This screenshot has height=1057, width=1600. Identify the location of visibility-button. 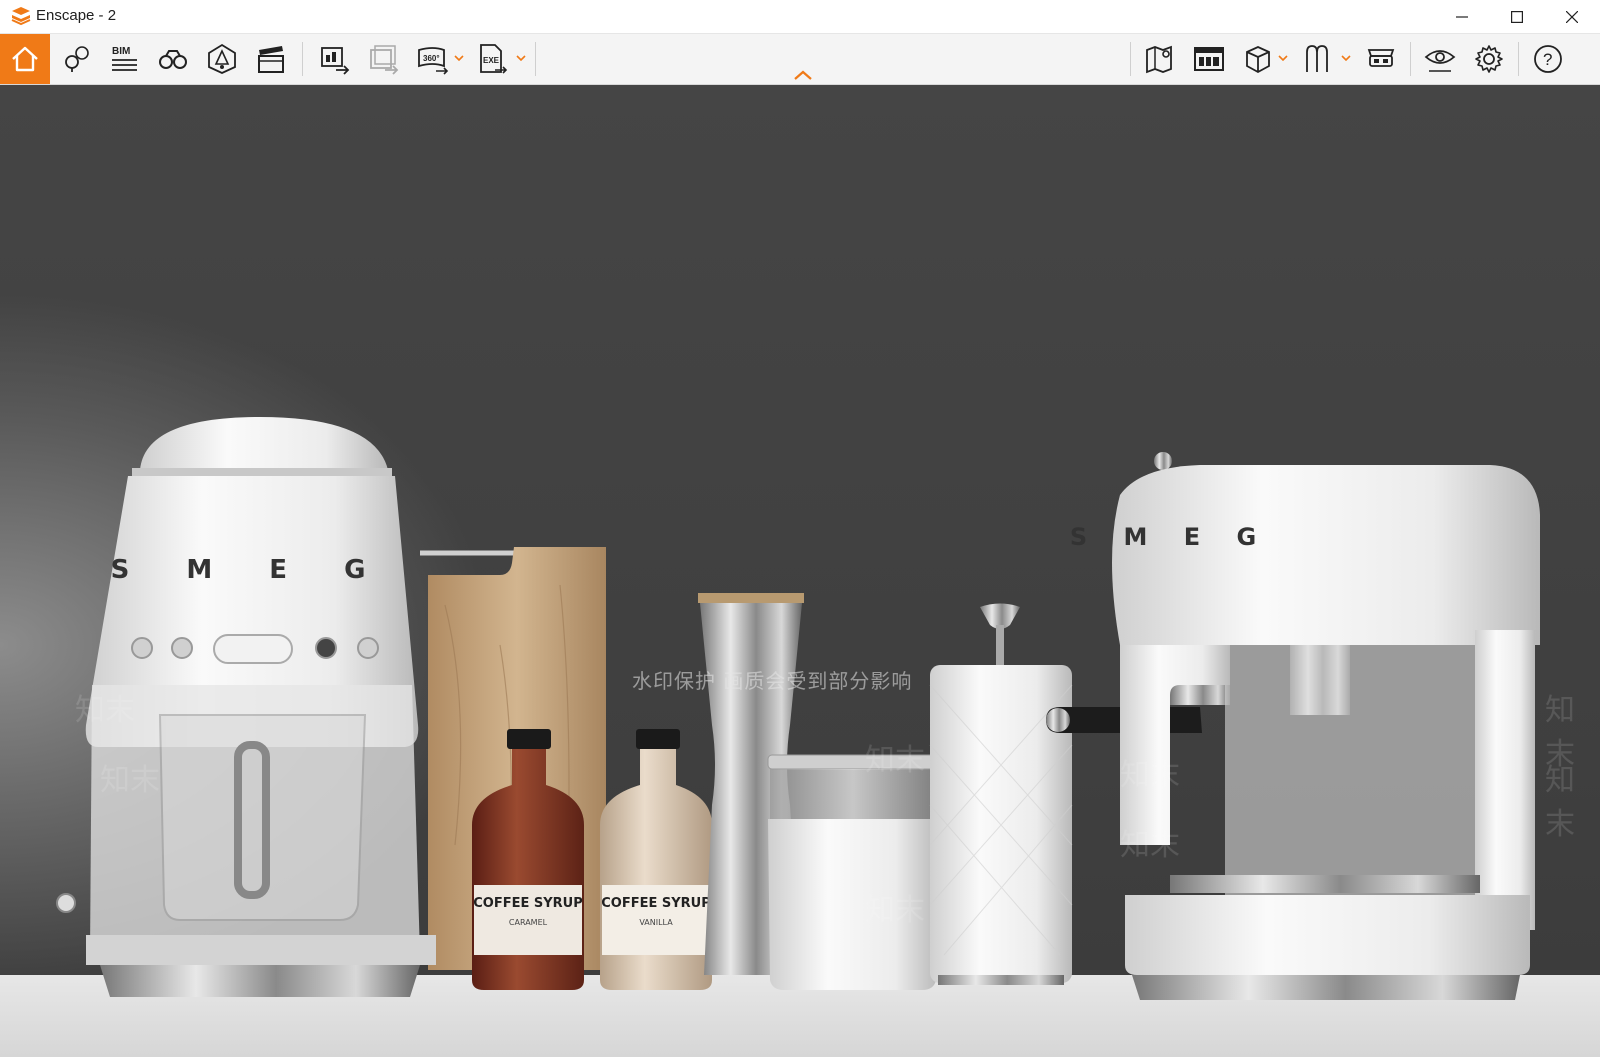
(1440, 59).